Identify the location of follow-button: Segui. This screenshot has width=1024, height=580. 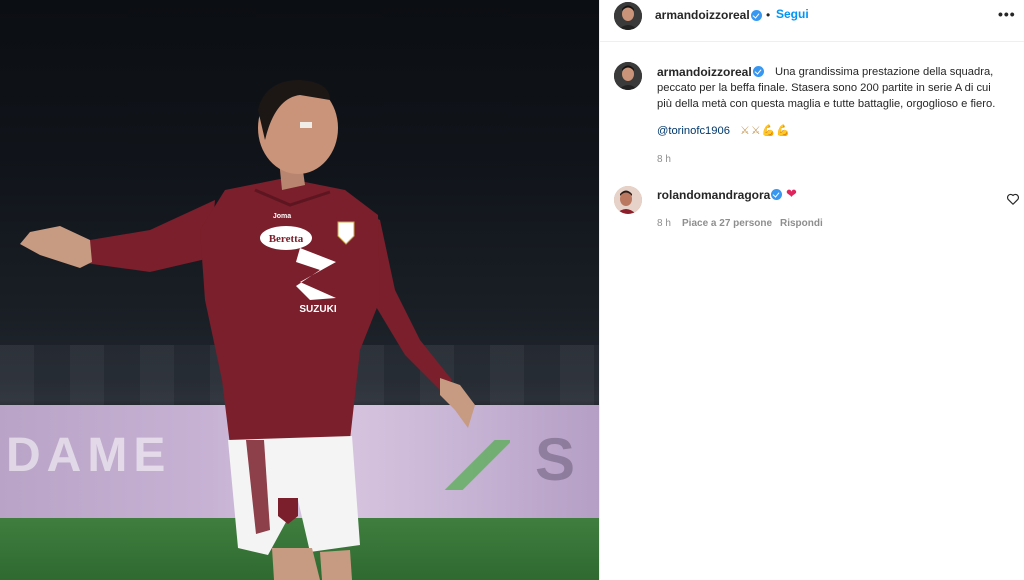
(792, 14).